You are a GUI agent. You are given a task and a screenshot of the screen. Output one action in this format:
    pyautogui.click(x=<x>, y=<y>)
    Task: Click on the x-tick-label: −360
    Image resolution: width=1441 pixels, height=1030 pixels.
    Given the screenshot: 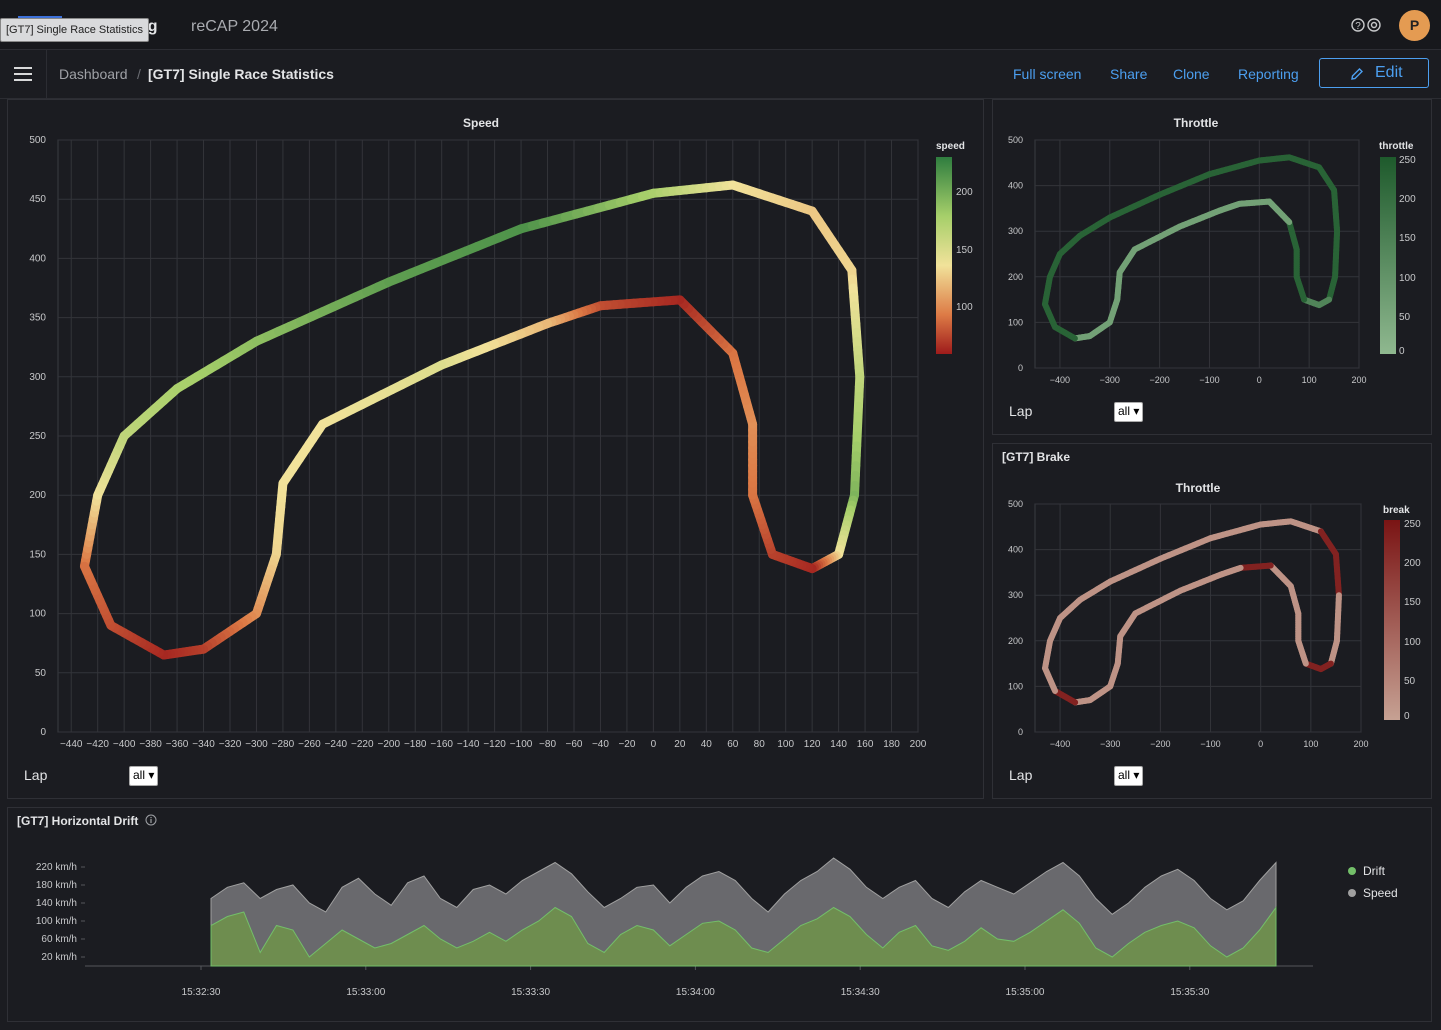 What is the action you would take?
    pyautogui.click(x=177, y=744)
    